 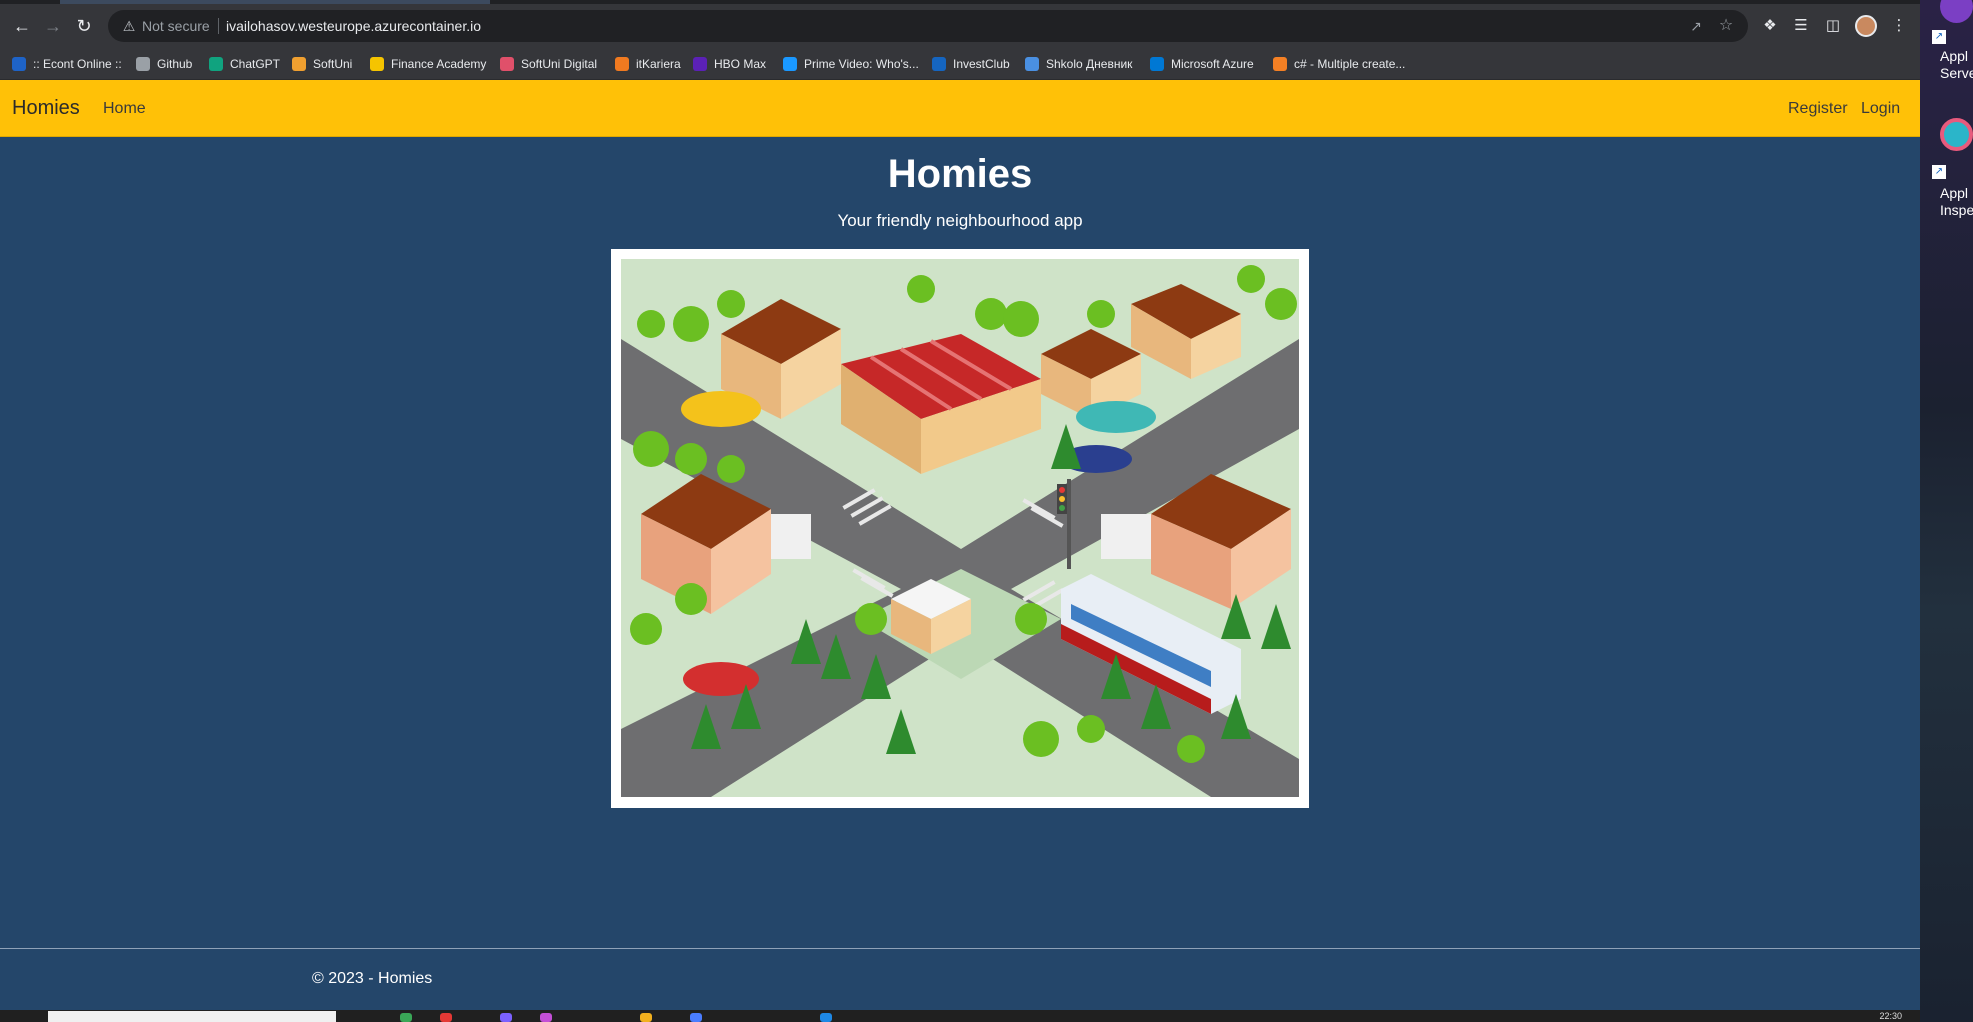 What do you see at coordinates (1818, 108) in the screenshot?
I see `nav-link-register: Register` at bounding box center [1818, 108].